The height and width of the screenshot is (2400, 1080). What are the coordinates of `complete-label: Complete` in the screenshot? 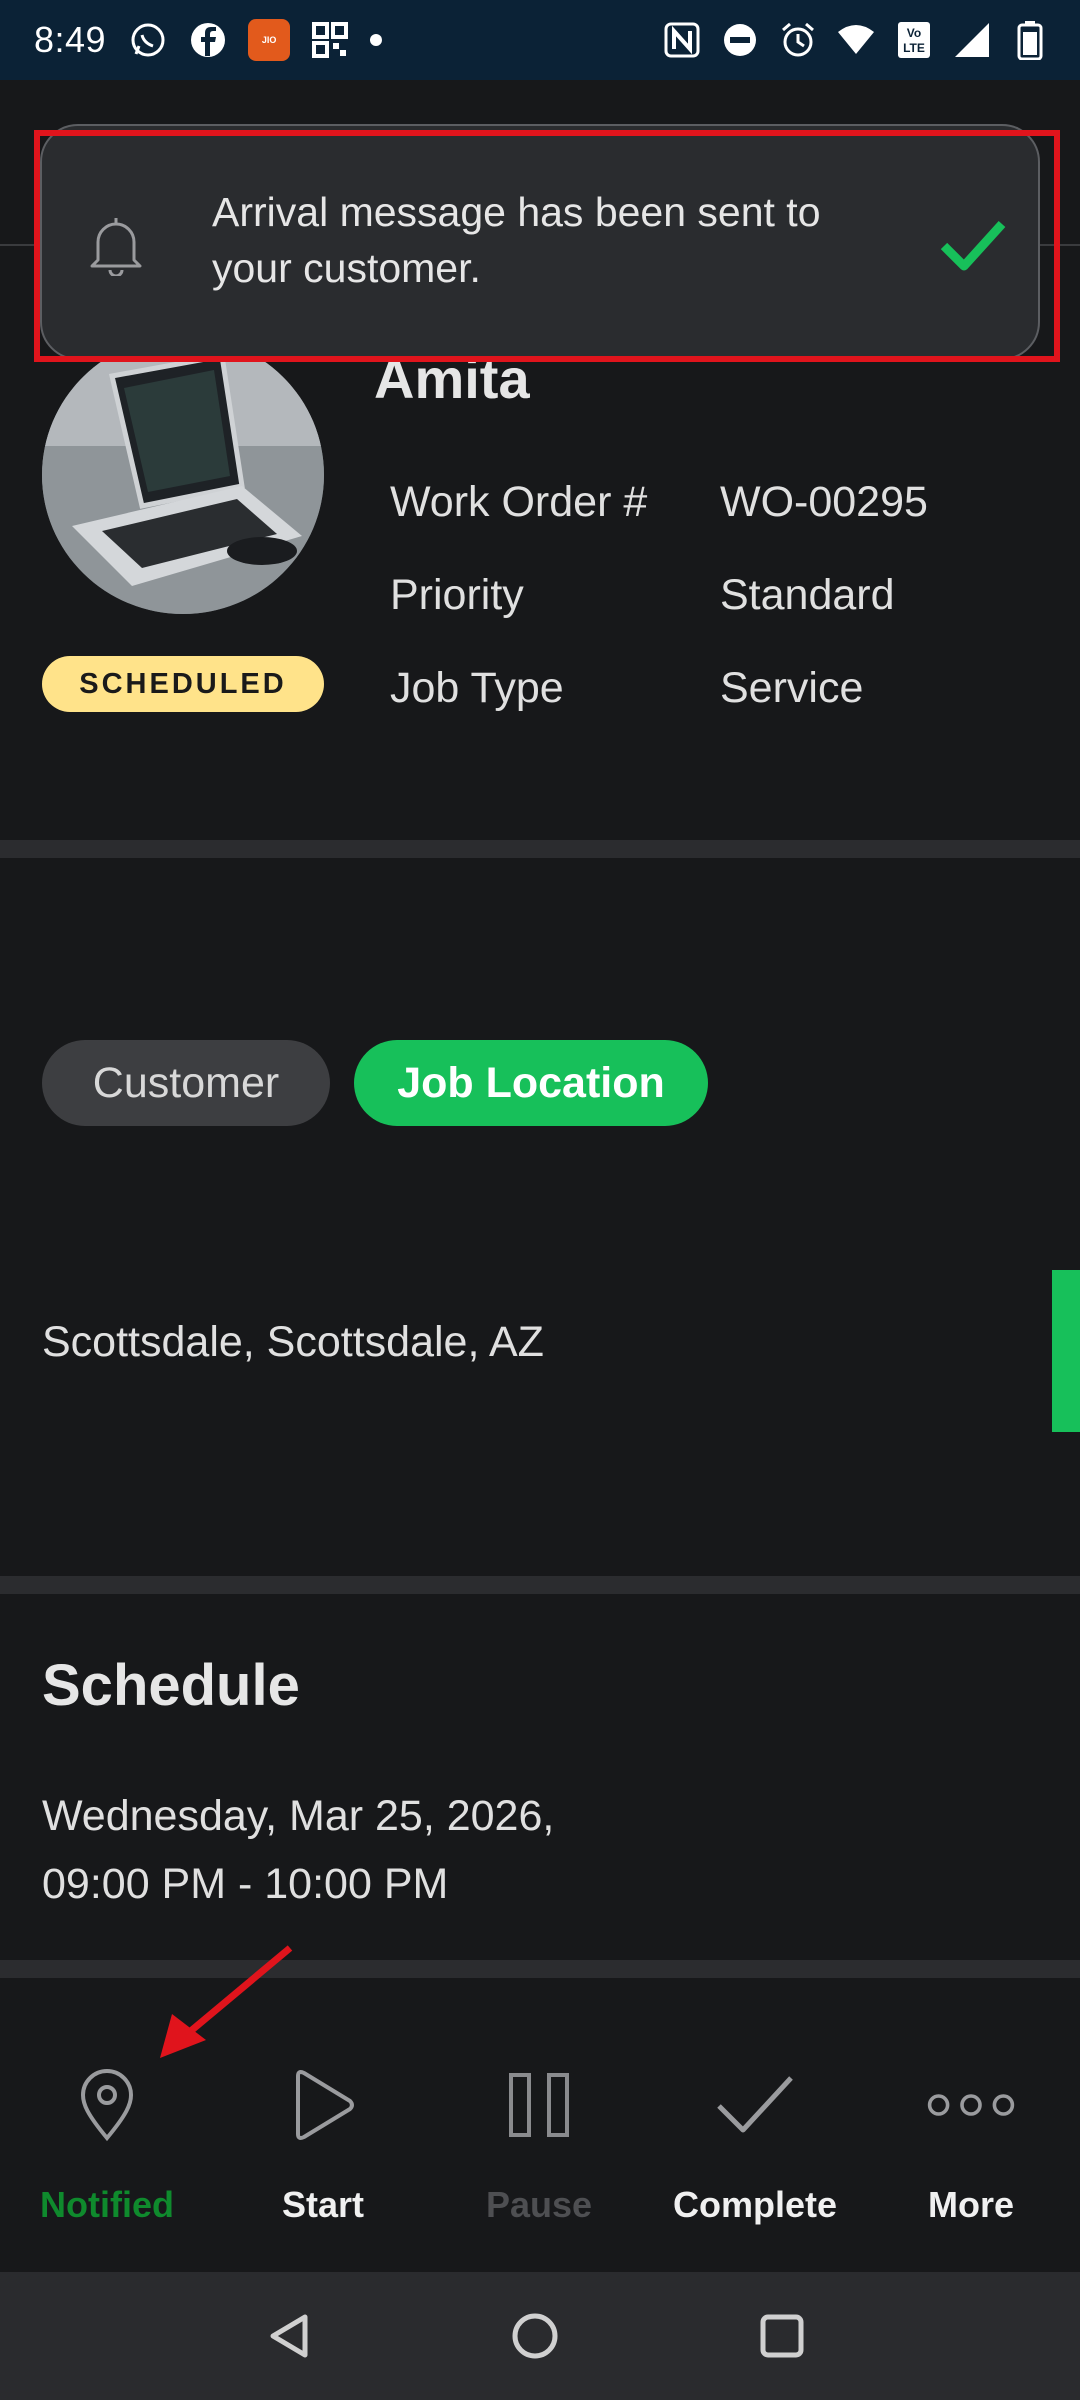 It's located at (755, 2204).